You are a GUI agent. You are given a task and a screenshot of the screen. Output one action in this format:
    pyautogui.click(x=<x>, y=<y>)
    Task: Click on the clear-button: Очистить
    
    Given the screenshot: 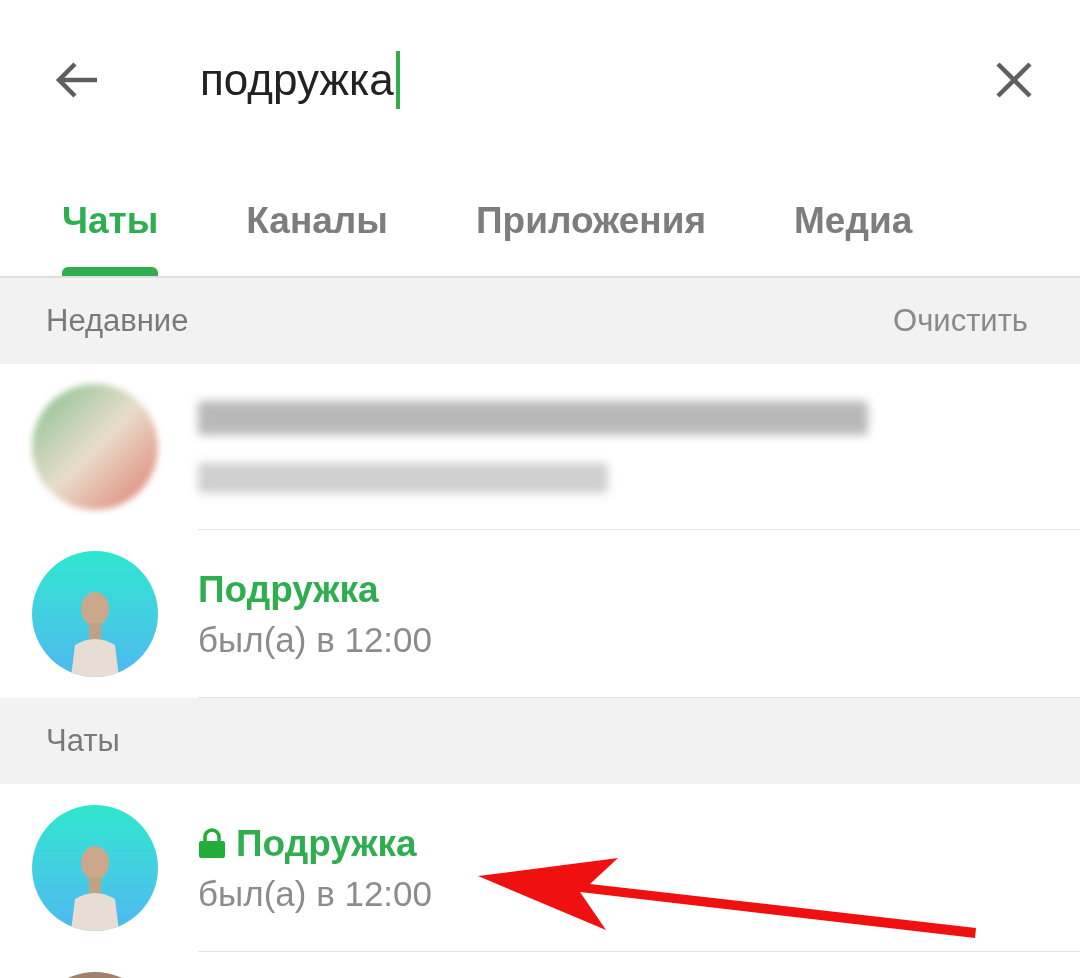 What is the action you would take?
    pyautogui.click(x=960, y=321)
    